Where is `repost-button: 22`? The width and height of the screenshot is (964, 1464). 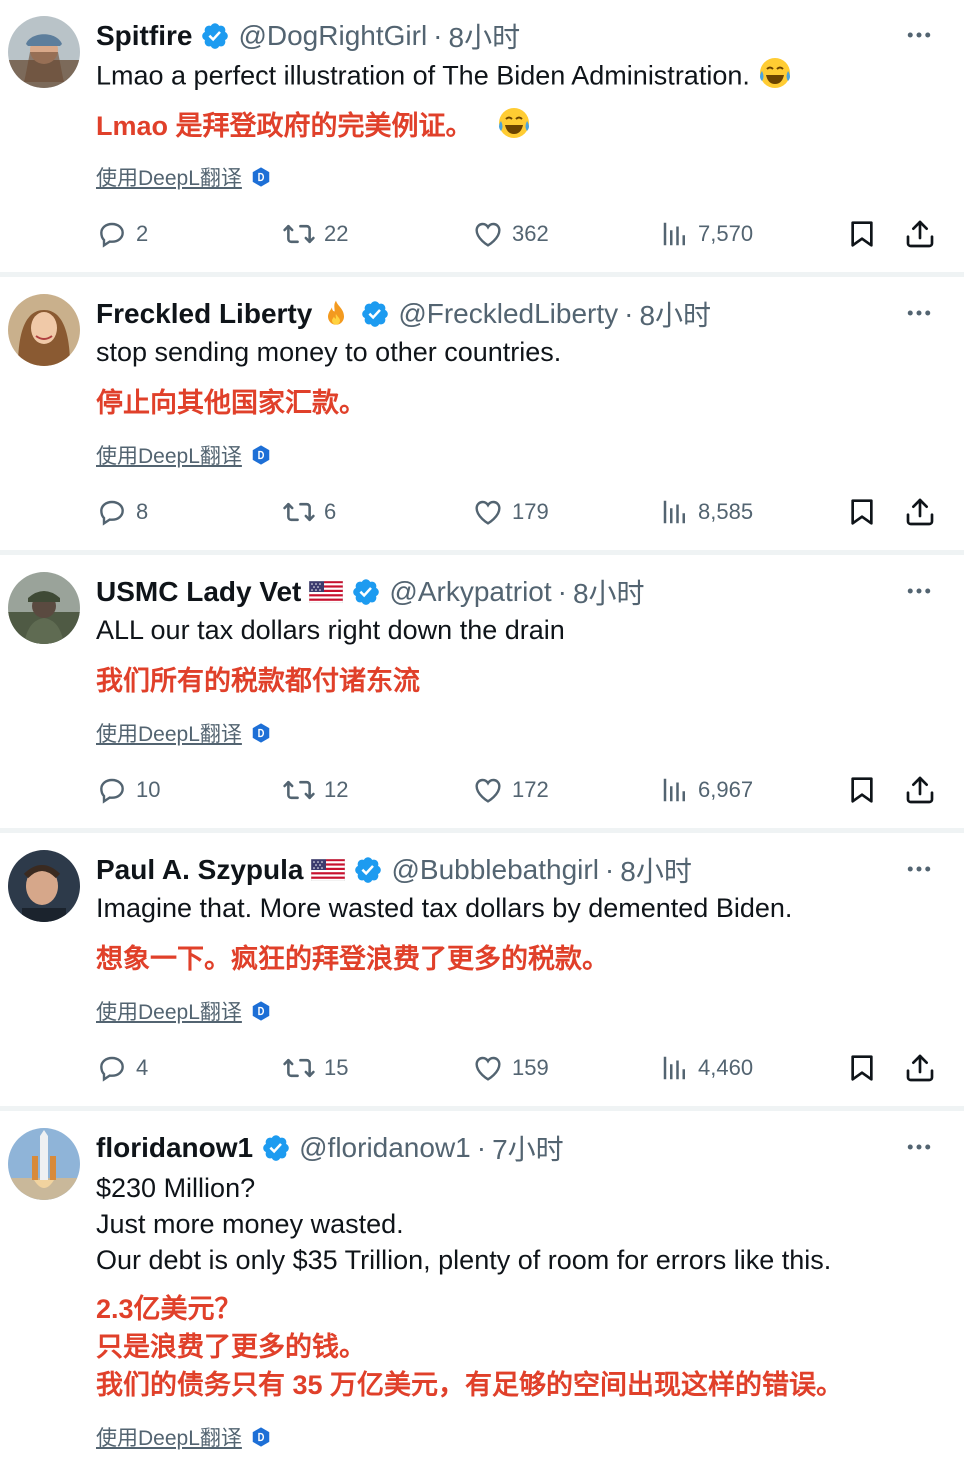
repost-button: 22 is located at coordinates (315, 234).